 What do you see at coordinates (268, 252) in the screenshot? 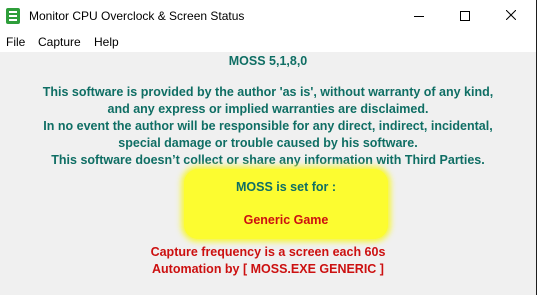
I see `capture-frequency-label: Capture frequency is a screen each 60s` at bounding box center [268, 252].